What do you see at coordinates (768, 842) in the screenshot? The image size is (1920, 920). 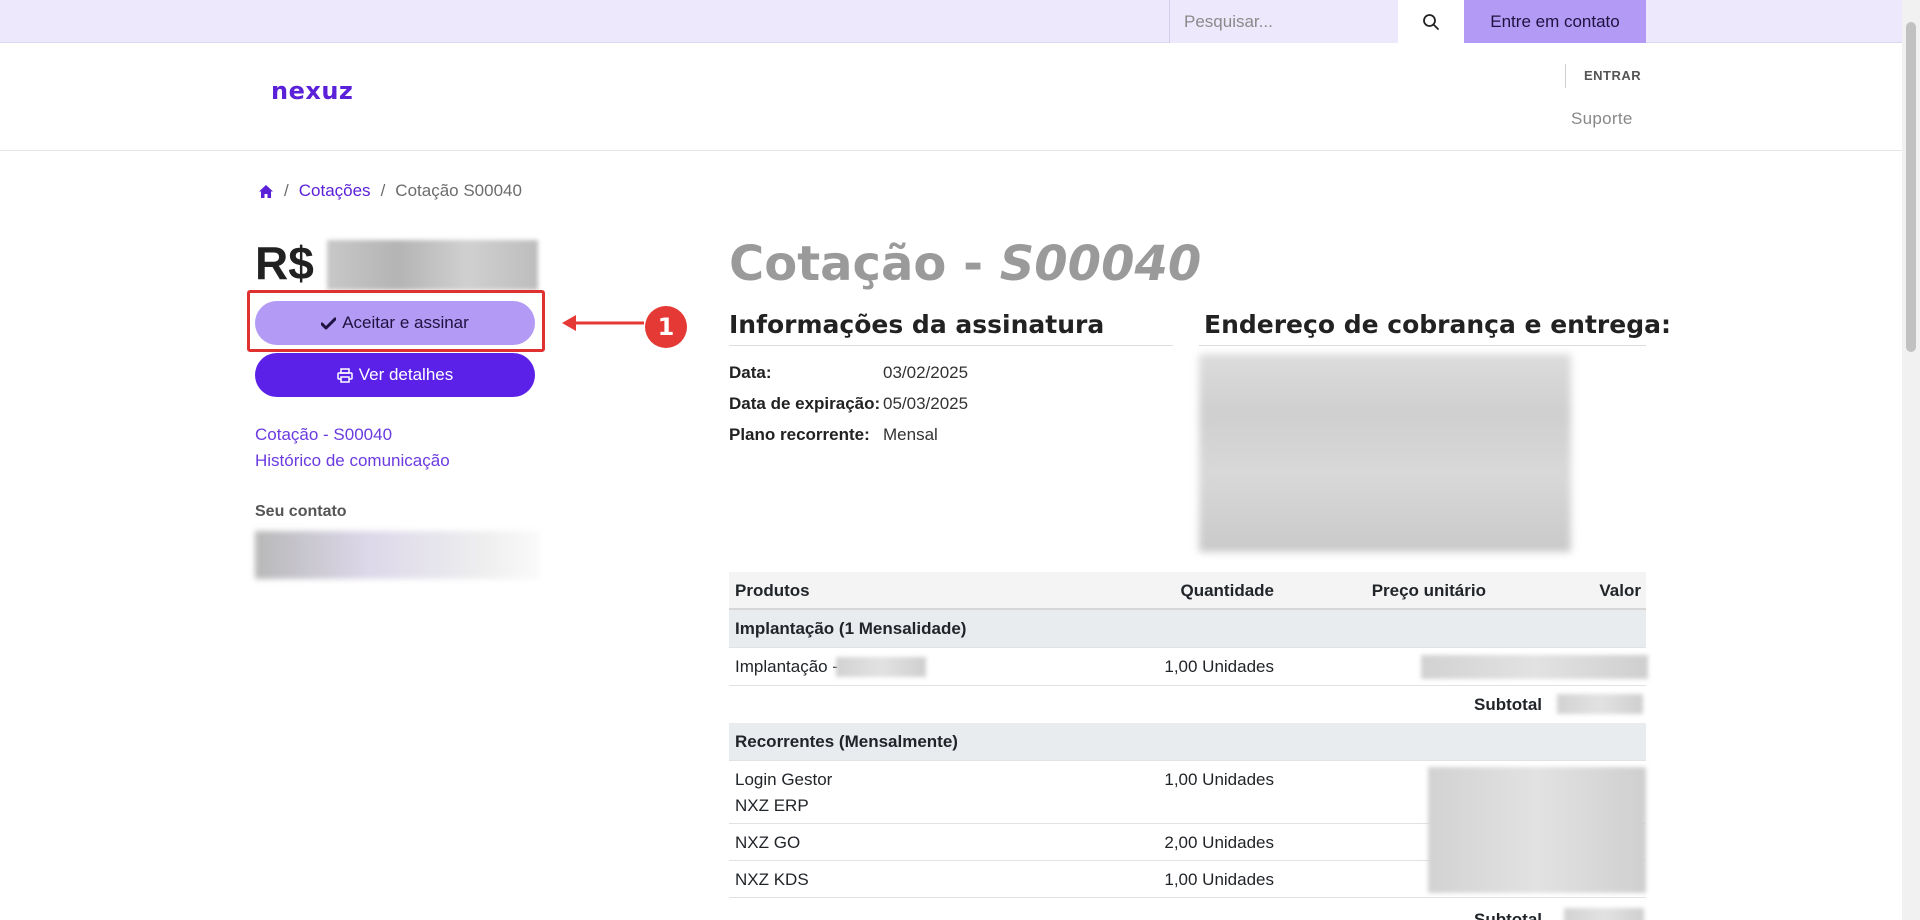 I see `product-name: NXZ GO` at bounding box center [768, 842].